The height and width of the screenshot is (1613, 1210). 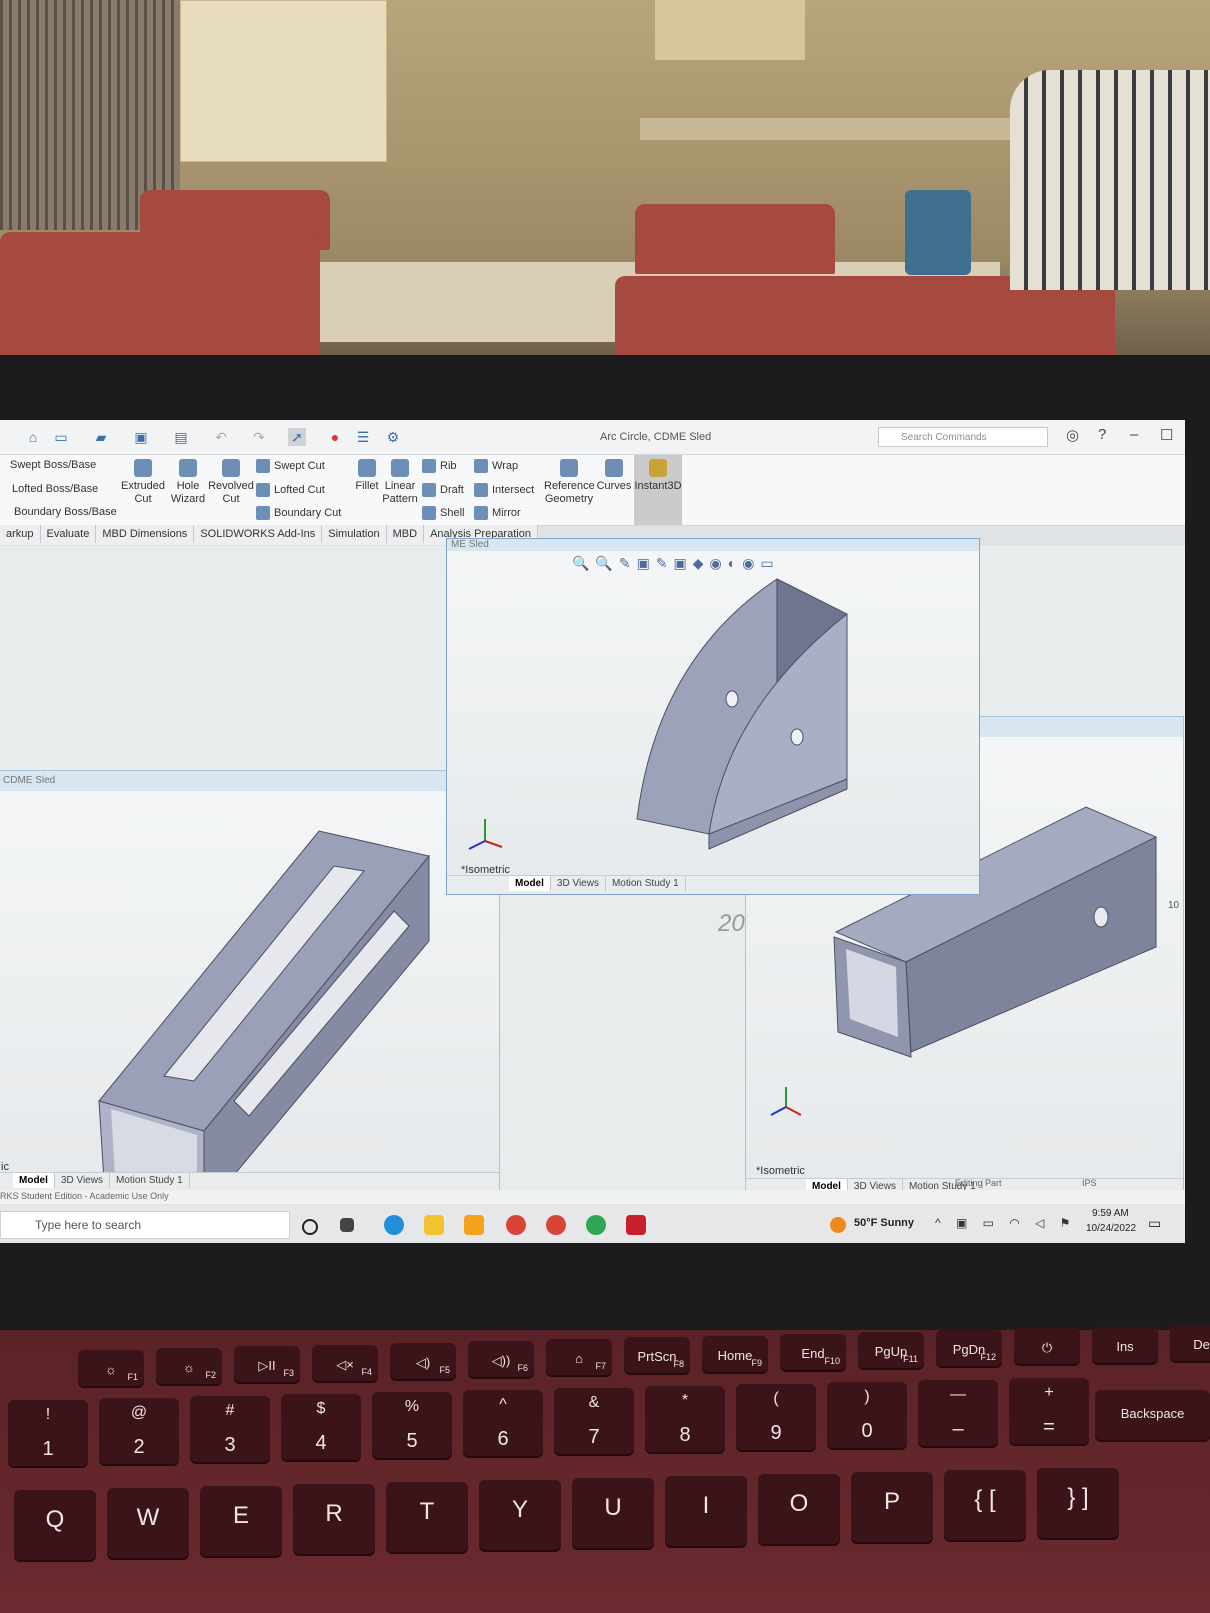 What do you see at coordinates (1078, 1503) in the screenshot?
I see `key-letter-12: } ]` at bounding box center [1078, 1503].